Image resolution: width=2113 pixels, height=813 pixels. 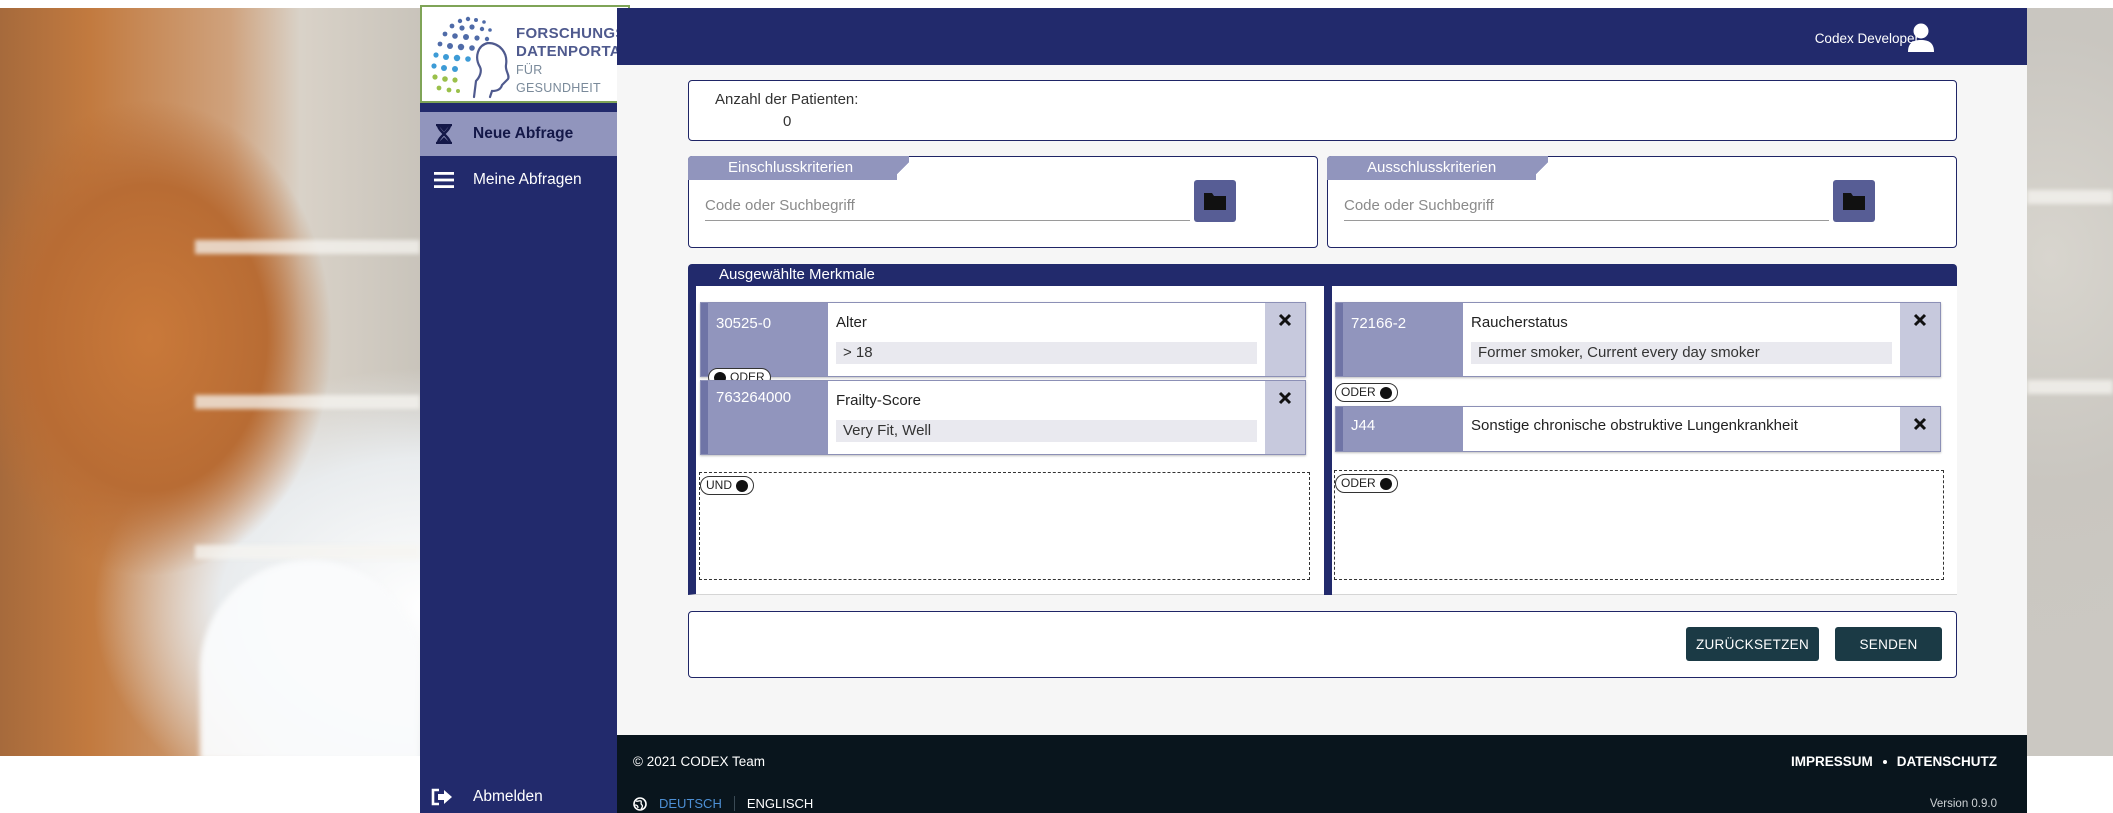 I want to click on user-icon, so click(x=1921, y=38).